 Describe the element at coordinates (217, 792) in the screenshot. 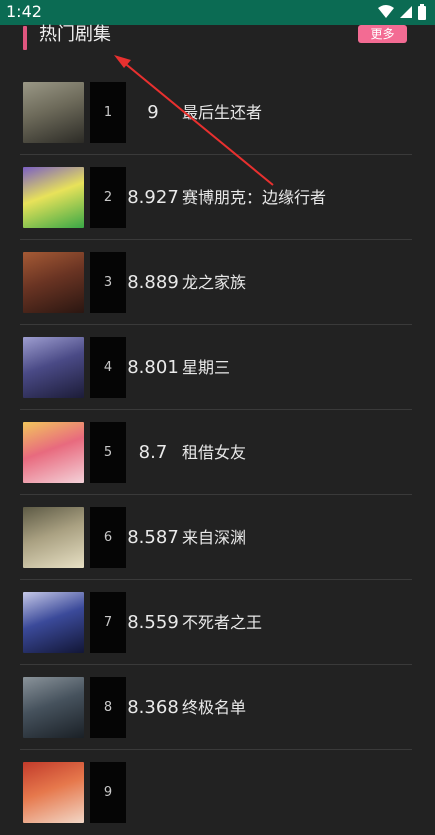

I see `show-row: 9` at that location.